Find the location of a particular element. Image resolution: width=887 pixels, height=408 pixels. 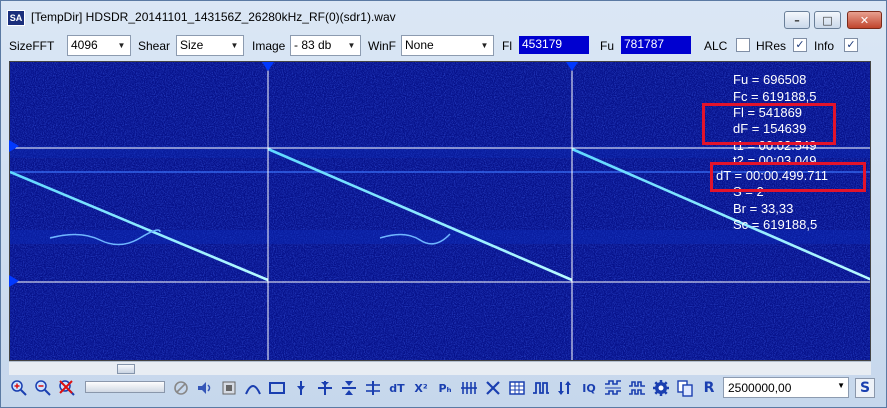

dt-icon: dT is located at coordinates (397, 388).